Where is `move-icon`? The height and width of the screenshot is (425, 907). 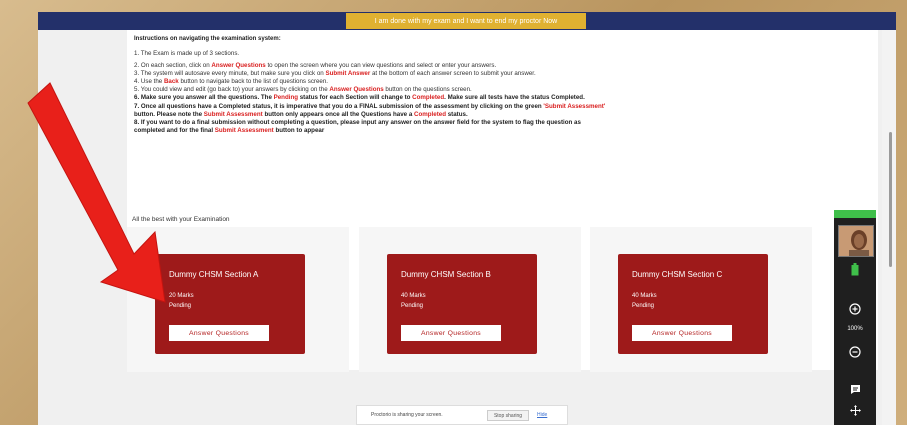
move-icon is located at coordinates (855, 411).